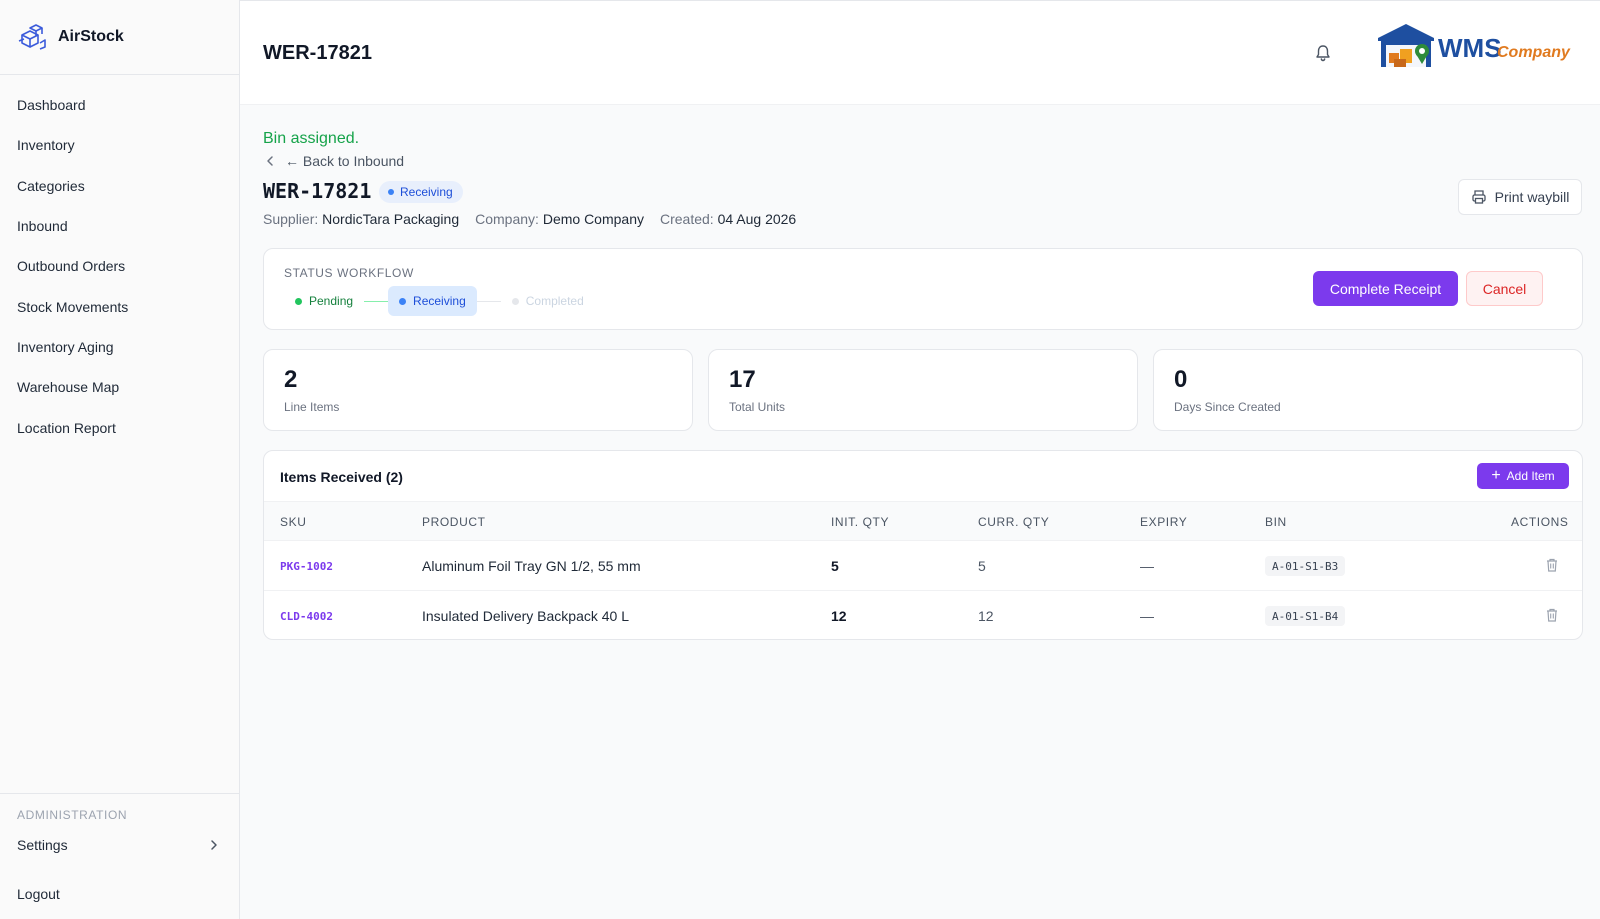 Image resolution: width=1600 pixels, height=919 pixels. I want to click on company-label: Company:, so click(507, 219).